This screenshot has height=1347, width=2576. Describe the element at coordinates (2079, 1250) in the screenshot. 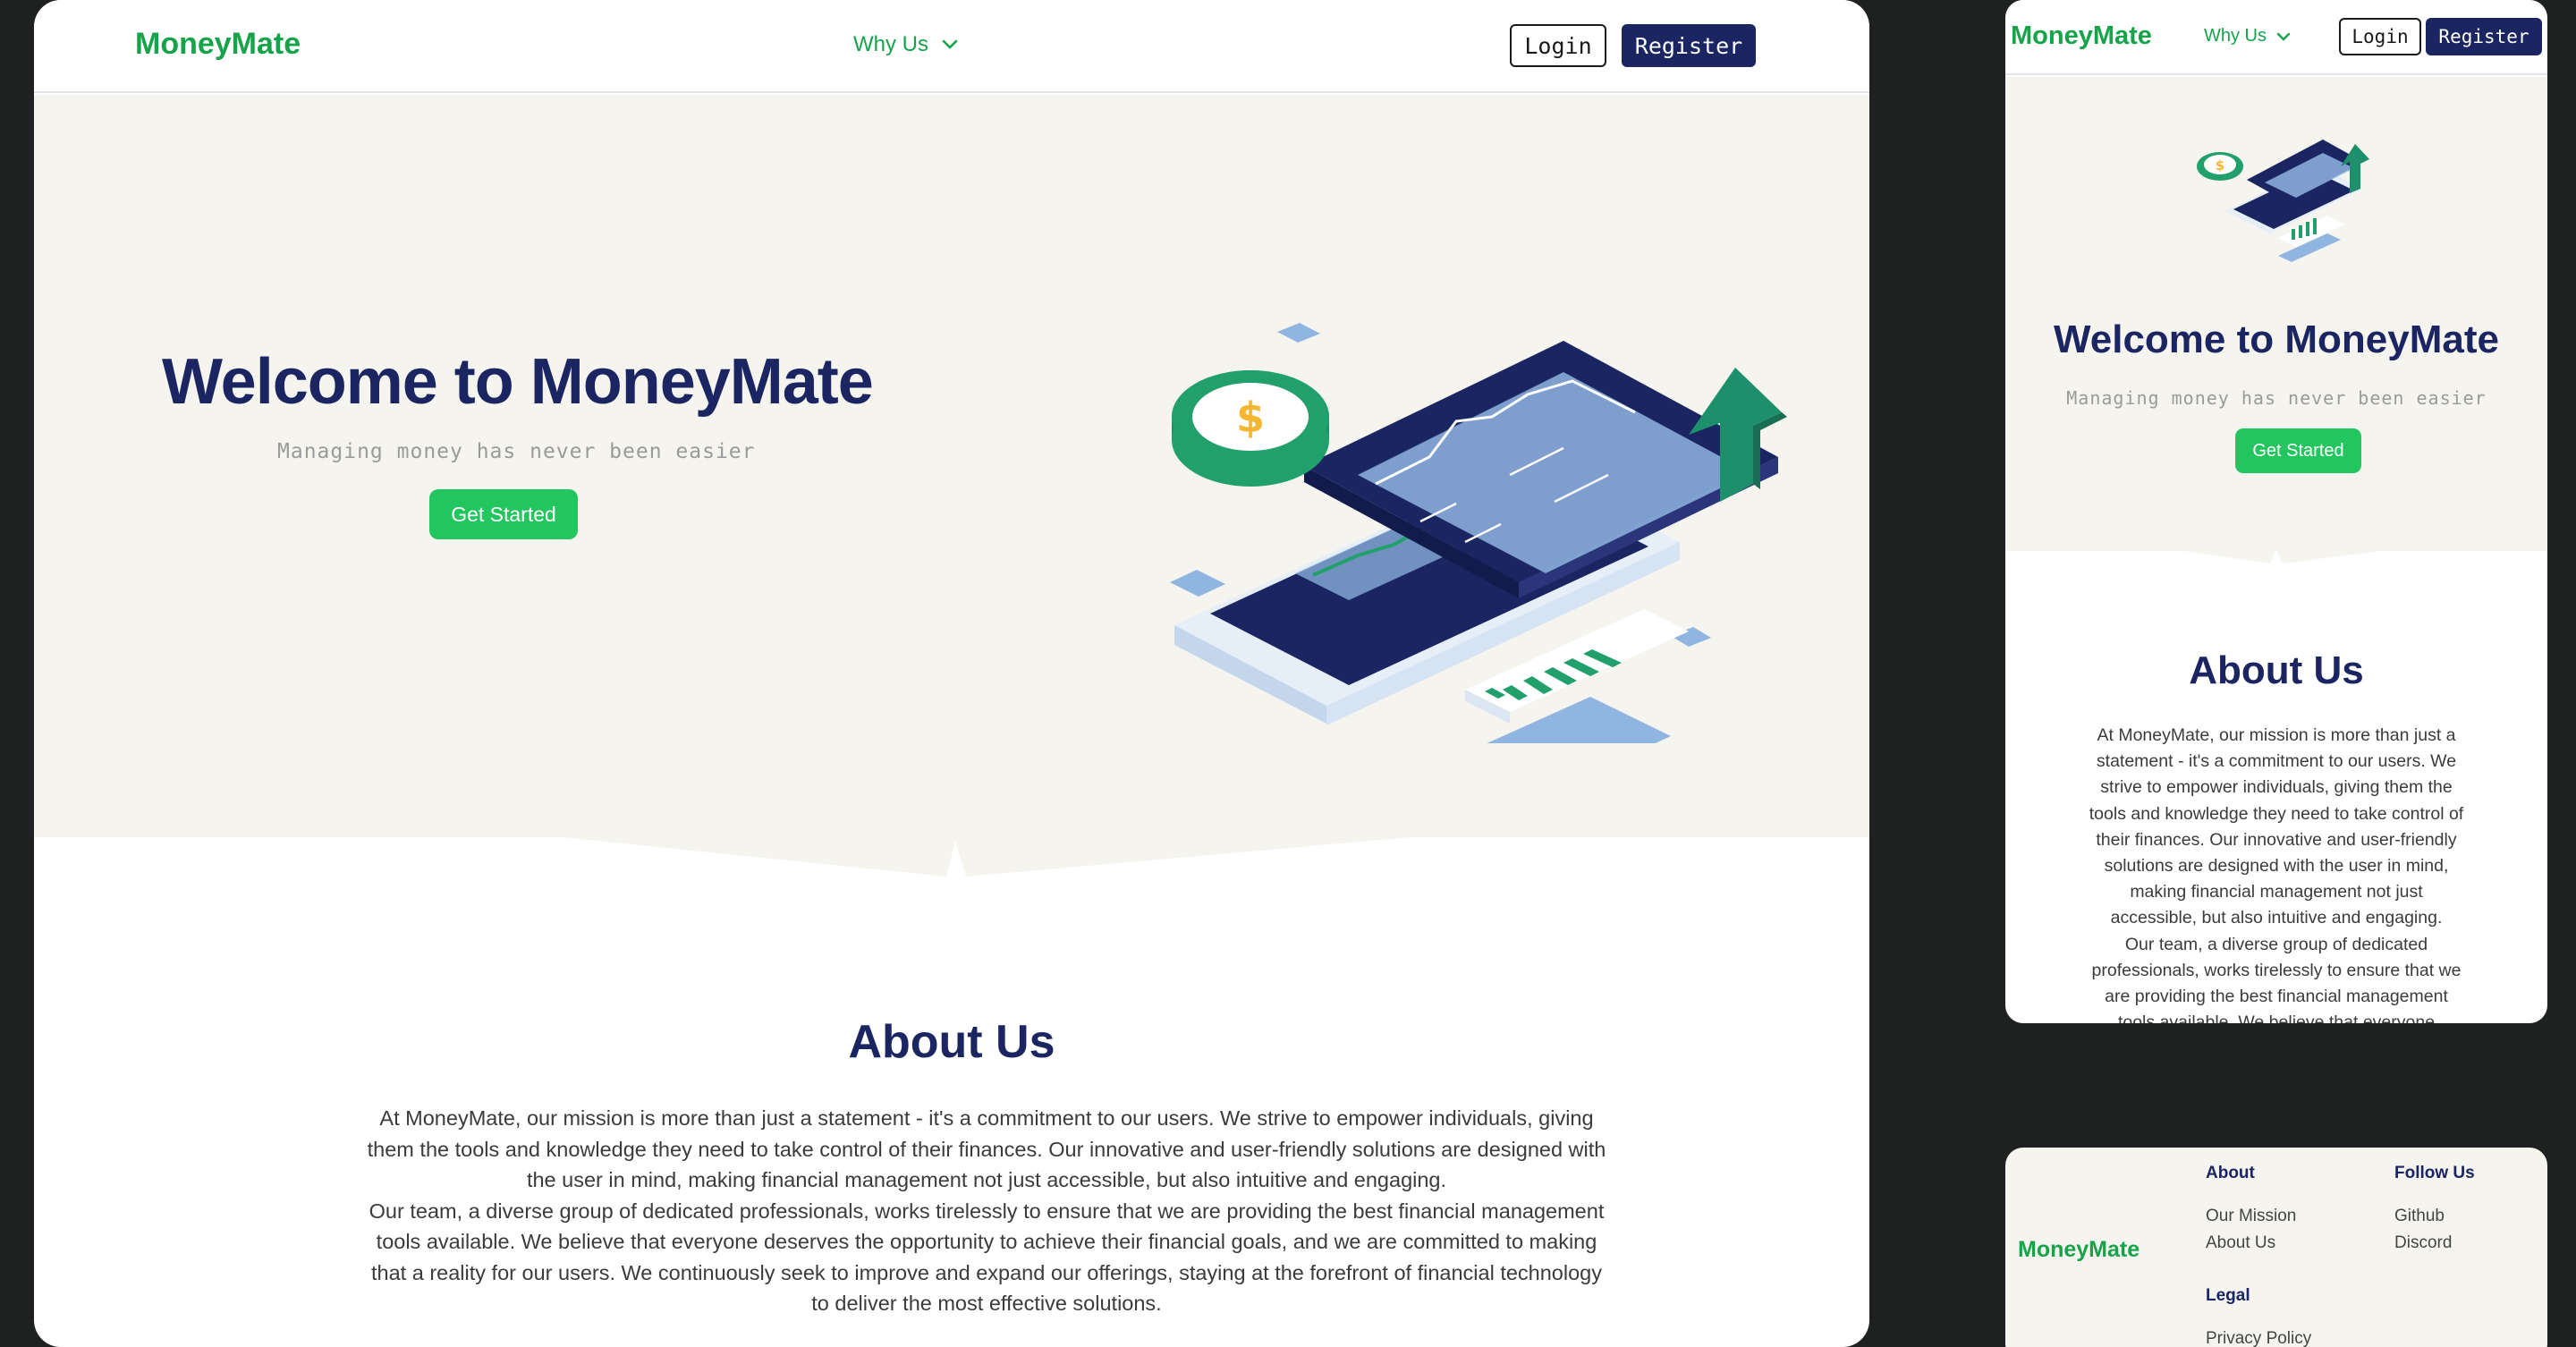

I see `footer-brand-logo: MoneyMate` at that location.